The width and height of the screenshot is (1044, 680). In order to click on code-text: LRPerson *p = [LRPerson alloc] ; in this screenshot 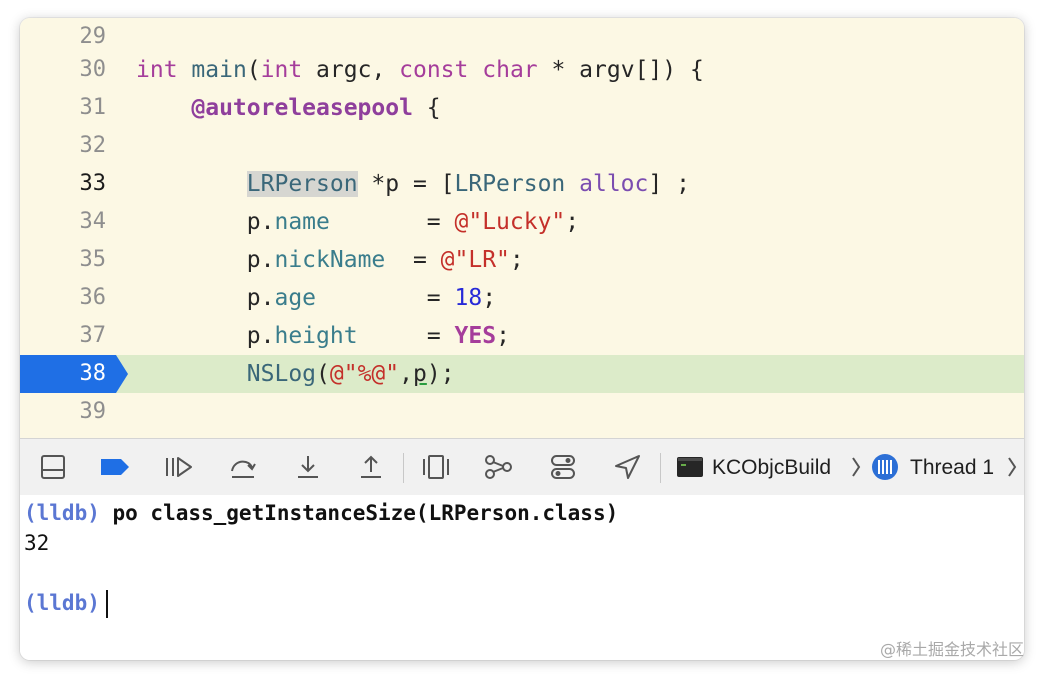, I will do `click(413, 184)`.